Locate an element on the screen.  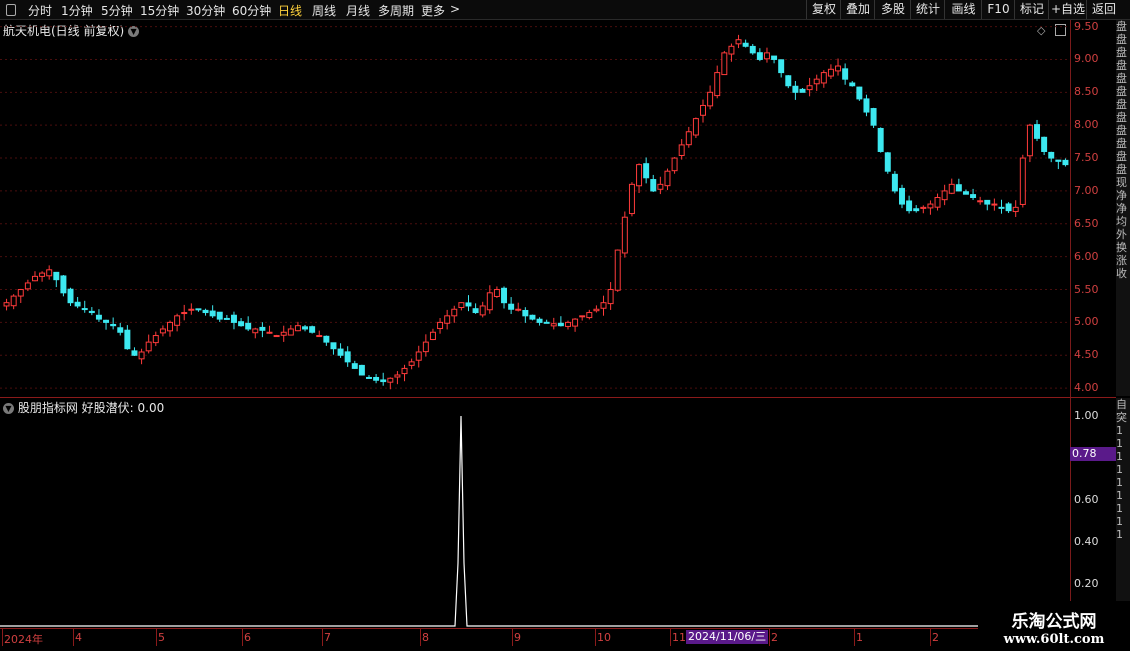
indicator-tick-label: 1.00 is located at coordinates (1086, 415).